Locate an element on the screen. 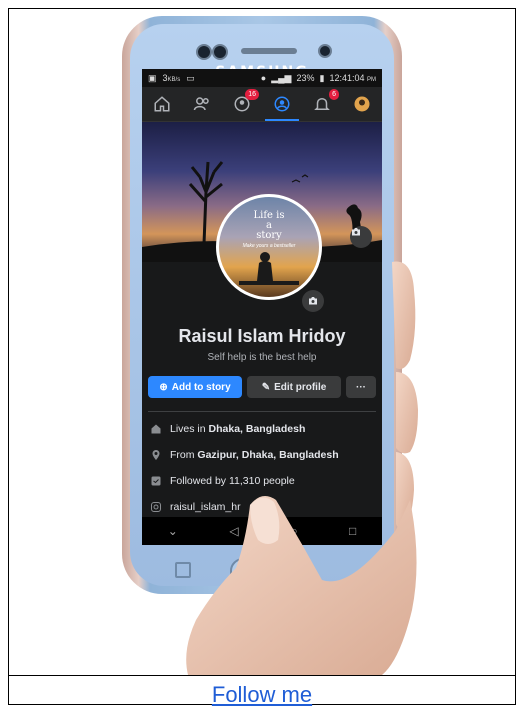 Image resolution: width=524 pixels, height=713 pixels. facebook-navbar: 16 6 is located at coordinates (262, 104).